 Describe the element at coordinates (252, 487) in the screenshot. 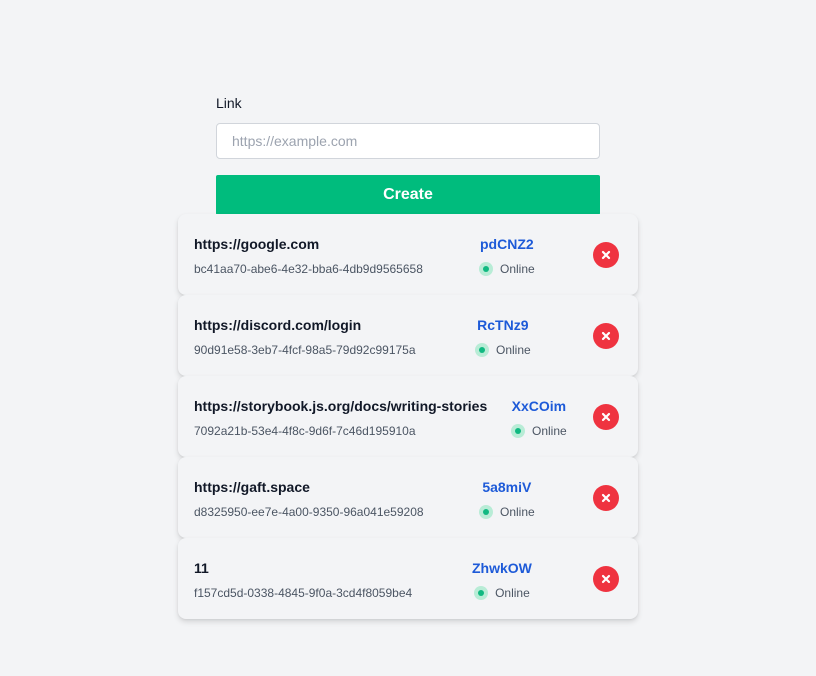

I see `link-url: https://gaft.space` at that location.